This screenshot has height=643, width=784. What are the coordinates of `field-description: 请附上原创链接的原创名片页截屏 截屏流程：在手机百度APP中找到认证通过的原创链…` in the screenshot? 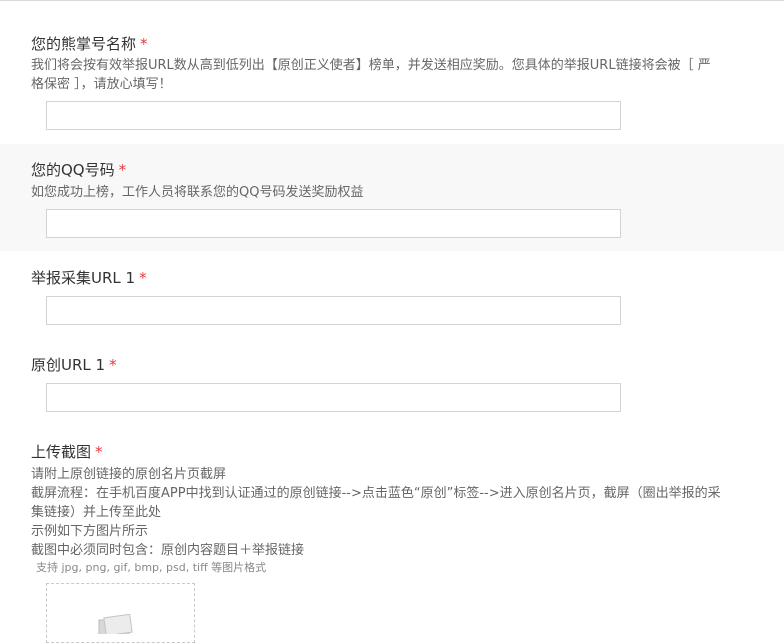 It's located at (376, 512).